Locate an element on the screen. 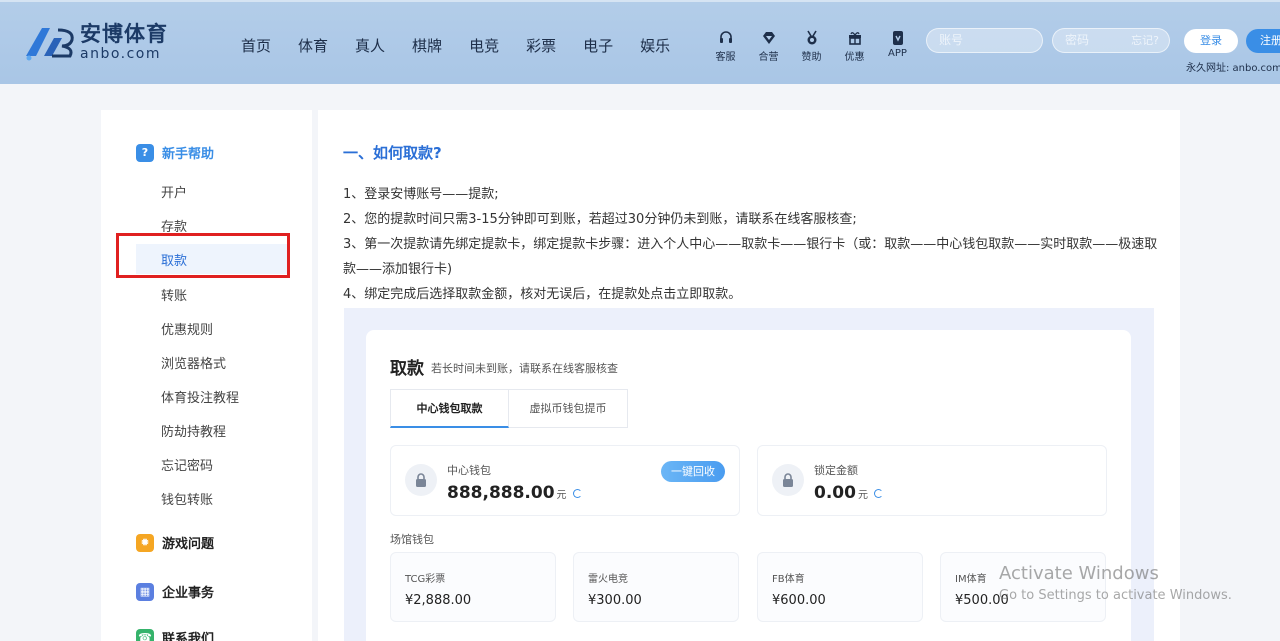 This screenshot has height=641, width=1280. venue-amount: ¥600.00 is located at coordinates (799, 600).